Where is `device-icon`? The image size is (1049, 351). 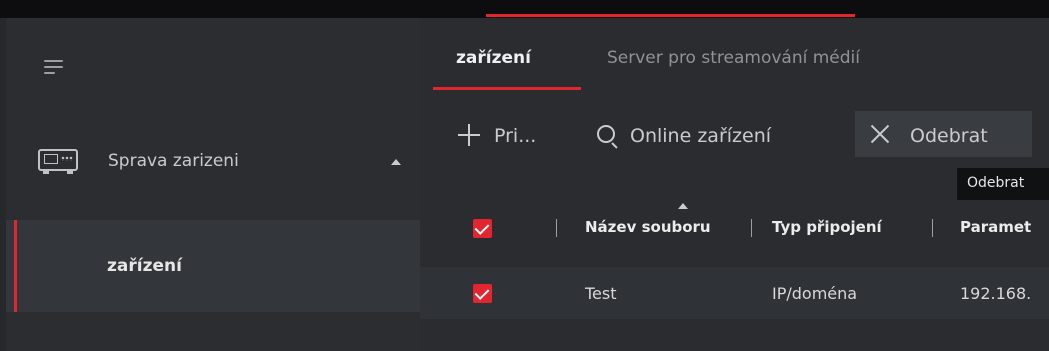
device-icon is located at coordinates (58, 161).